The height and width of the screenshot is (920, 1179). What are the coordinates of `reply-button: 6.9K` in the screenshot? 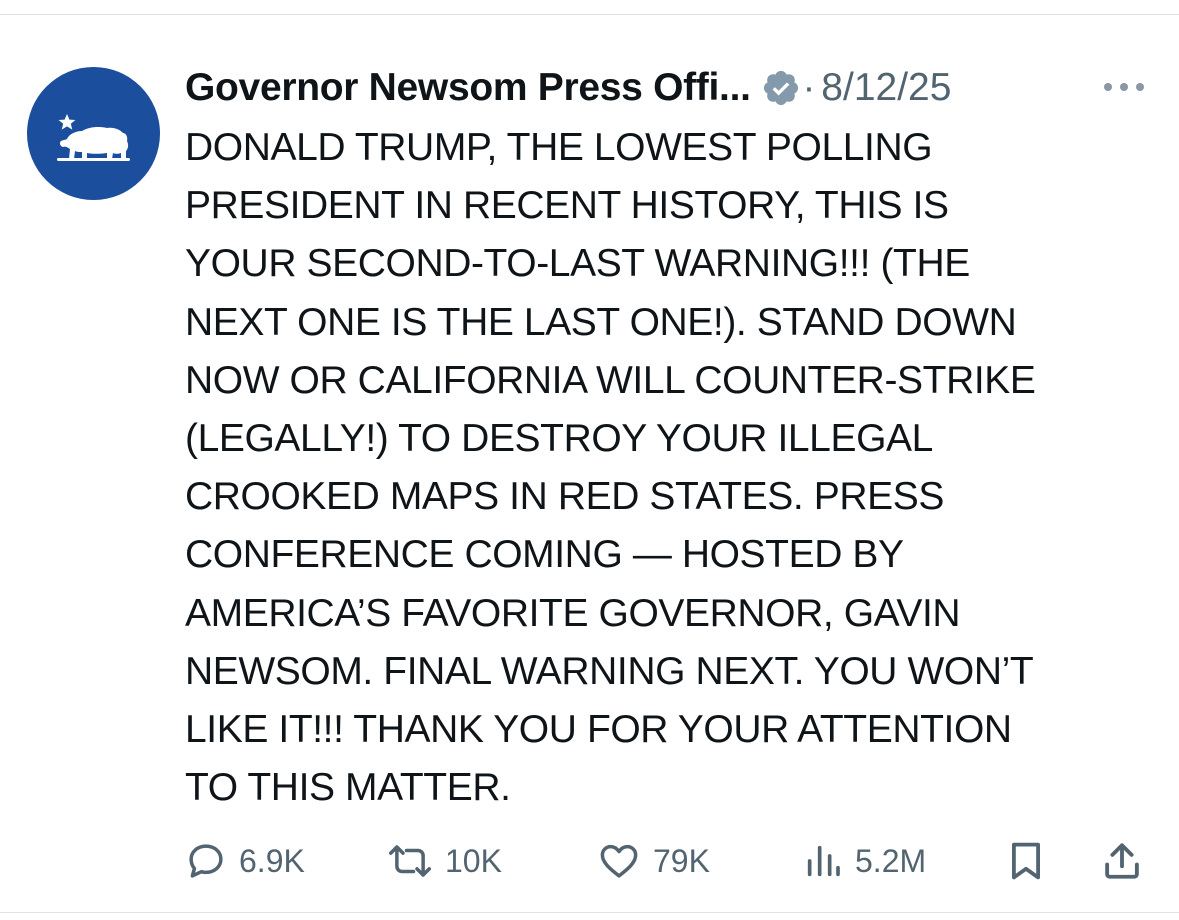 It's located at (245, 861).